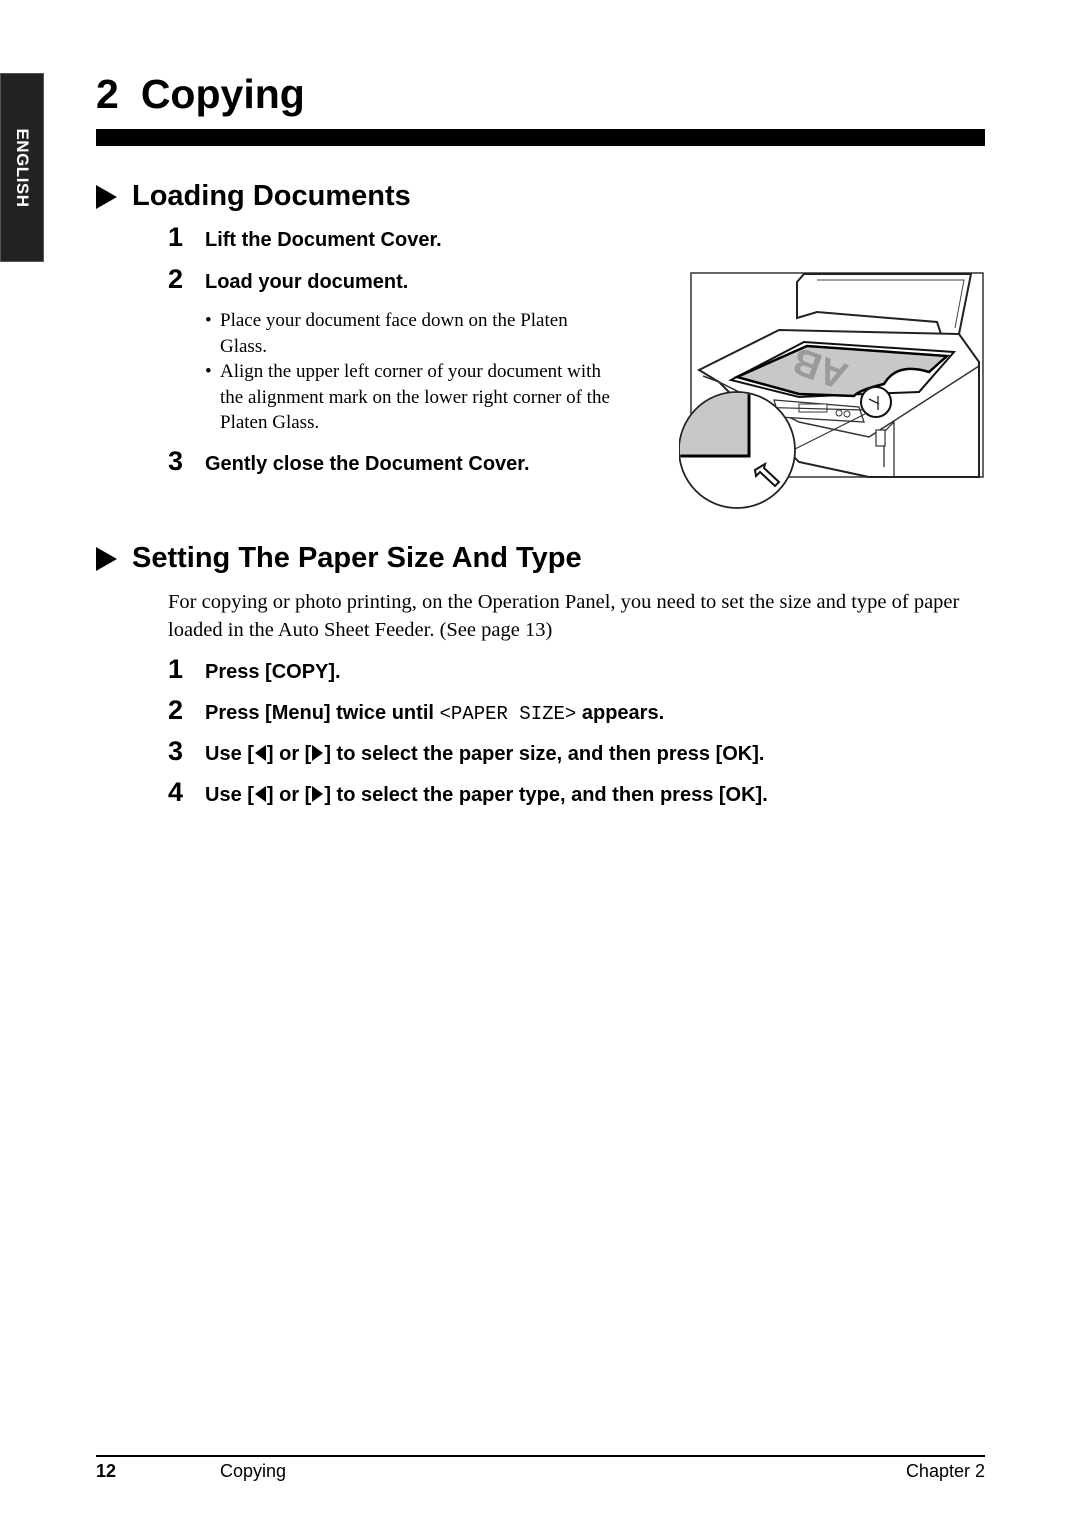  I want to click on step-2-load-document: 2 Load your document., so click(288, 279).